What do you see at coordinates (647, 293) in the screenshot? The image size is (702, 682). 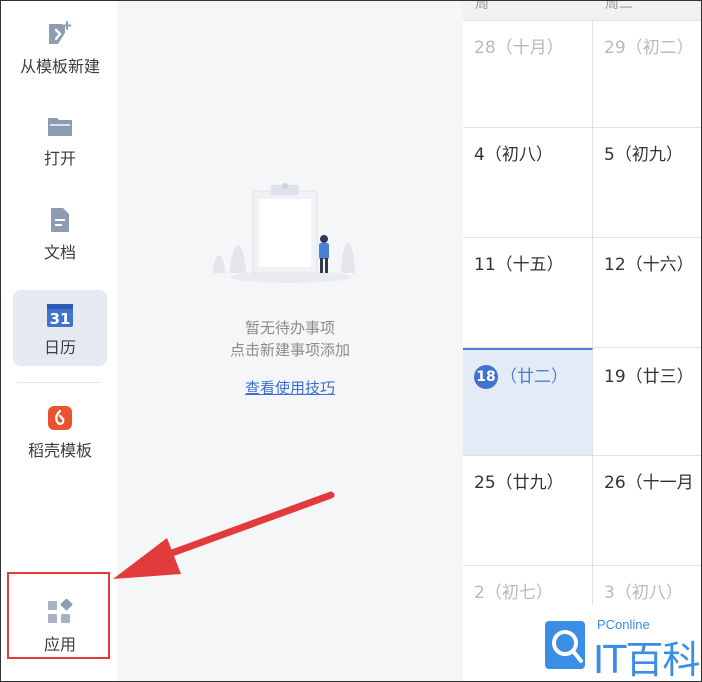 I see `calendar-day-cell: 12（十六）` at bounding box center [647, 293].